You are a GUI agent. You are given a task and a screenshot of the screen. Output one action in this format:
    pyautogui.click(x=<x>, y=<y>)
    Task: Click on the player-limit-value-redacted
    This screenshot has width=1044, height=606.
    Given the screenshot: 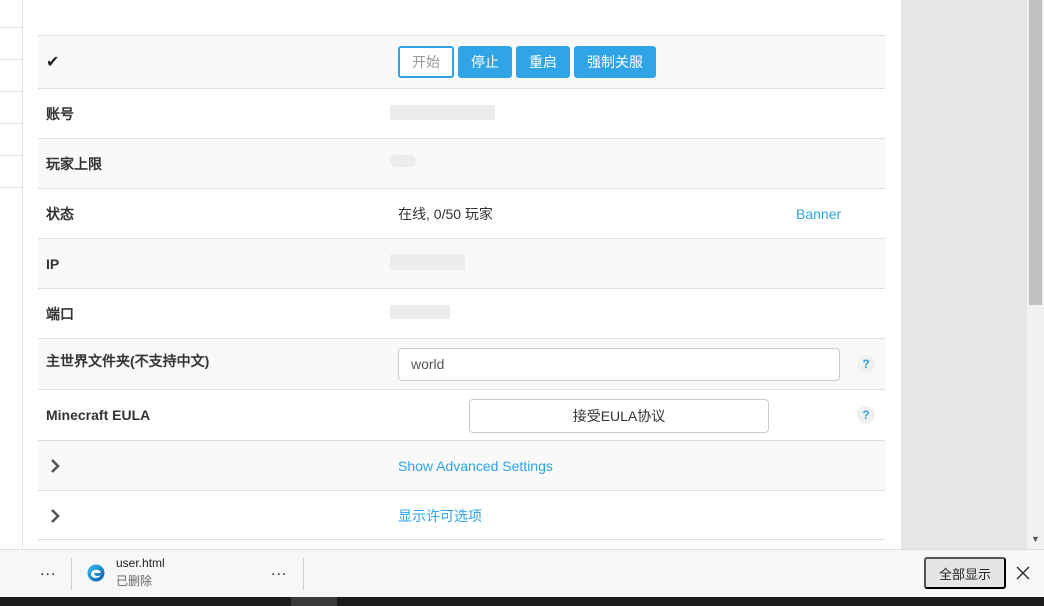 What is the action you would take?
    pyautogui.click(x=403, y=161)
    